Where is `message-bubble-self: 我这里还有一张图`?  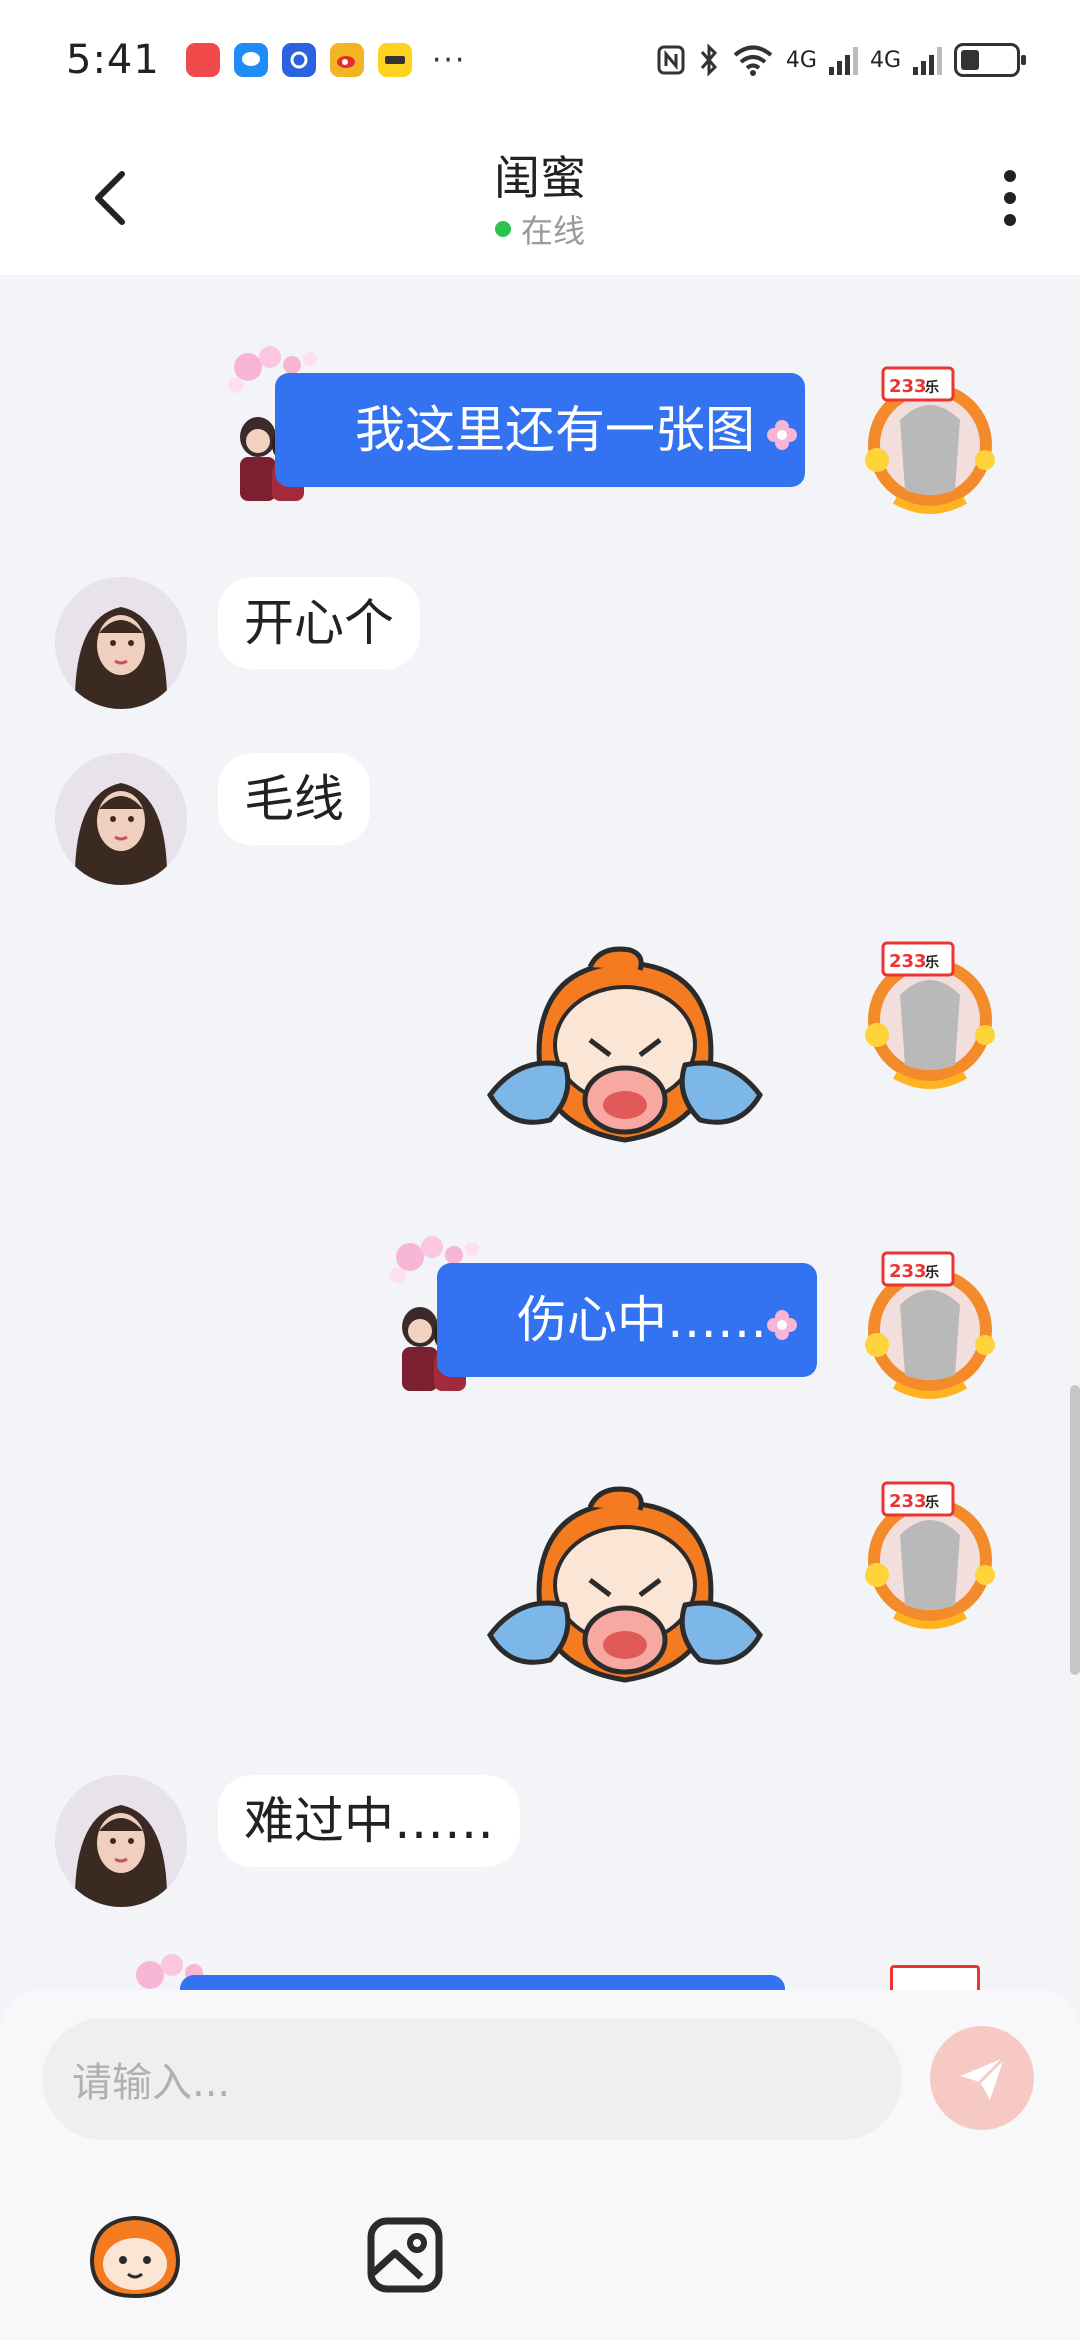 message-bubble-self: 我这里还有一张图 is located at coordinates (540, 430).